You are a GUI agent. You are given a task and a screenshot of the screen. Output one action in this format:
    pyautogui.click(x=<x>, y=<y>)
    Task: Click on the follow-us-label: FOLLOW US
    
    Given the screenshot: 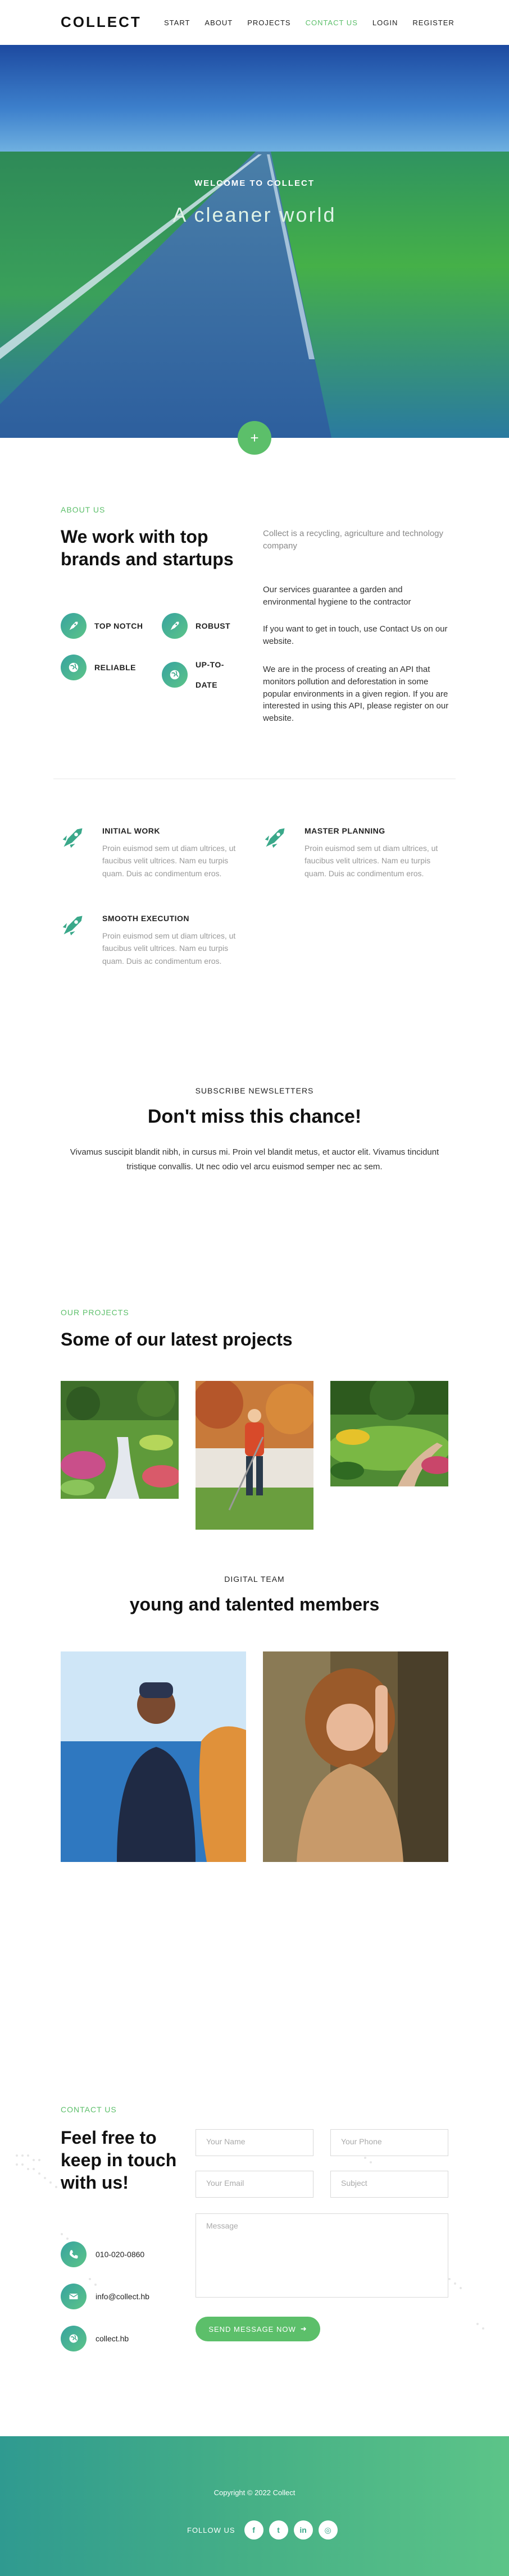 What is the action you would take?
    pyautogui.click(x=211, y=2529)
    